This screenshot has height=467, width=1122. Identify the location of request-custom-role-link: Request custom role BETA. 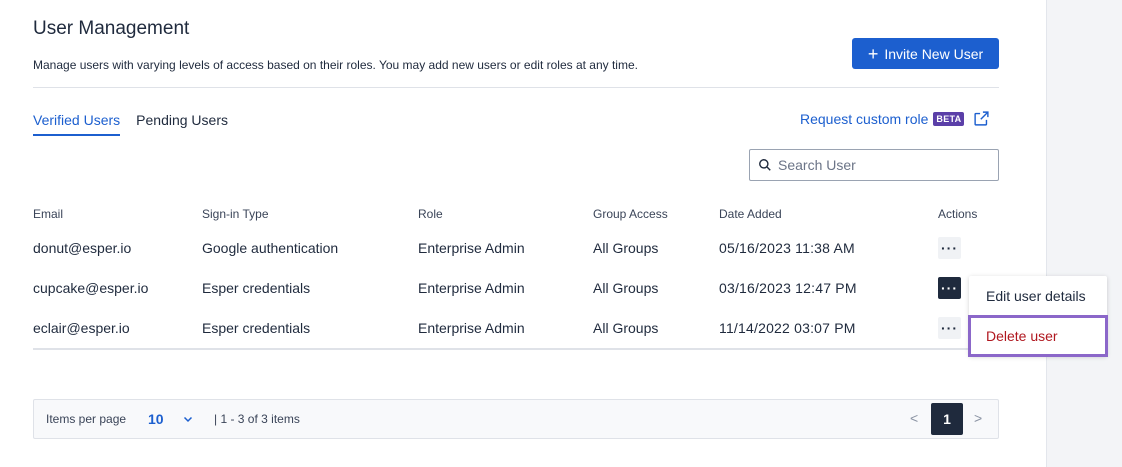
(895, 118).